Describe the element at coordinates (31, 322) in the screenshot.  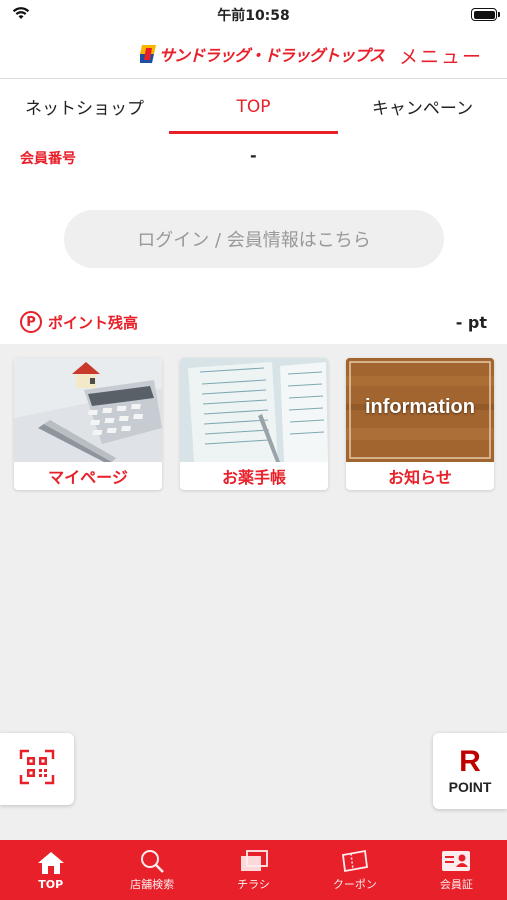
I see `point-icon: P` at that location.